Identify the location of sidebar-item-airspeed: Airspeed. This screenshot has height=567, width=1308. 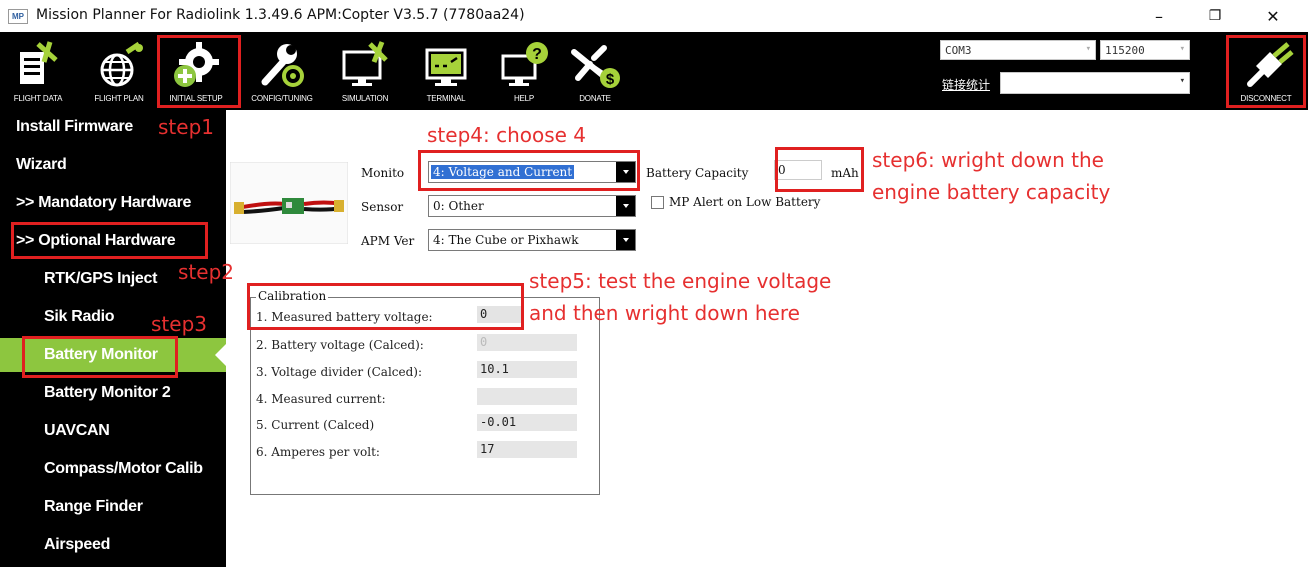
(113, 545).